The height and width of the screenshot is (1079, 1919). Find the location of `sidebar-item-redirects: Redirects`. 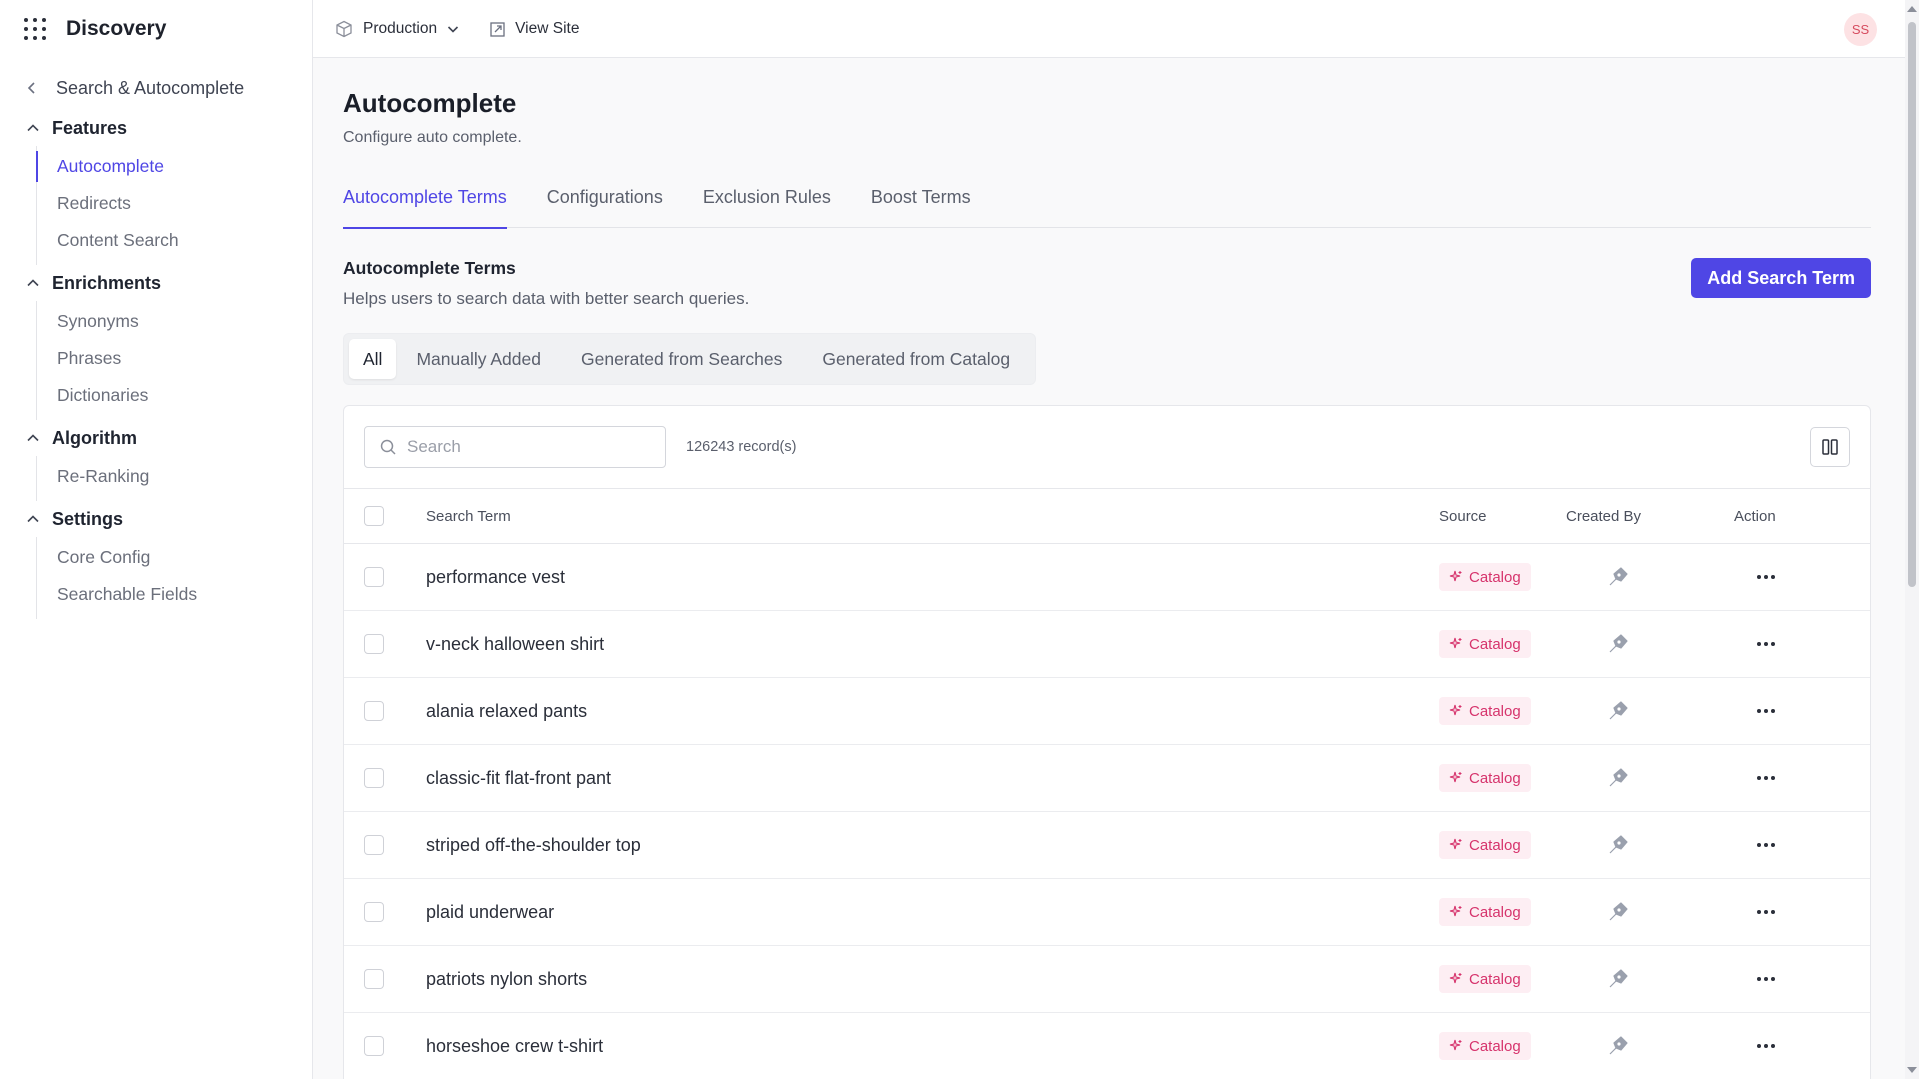

sidebar-item-redirects: Redirects is located at coordinates (174, 203).